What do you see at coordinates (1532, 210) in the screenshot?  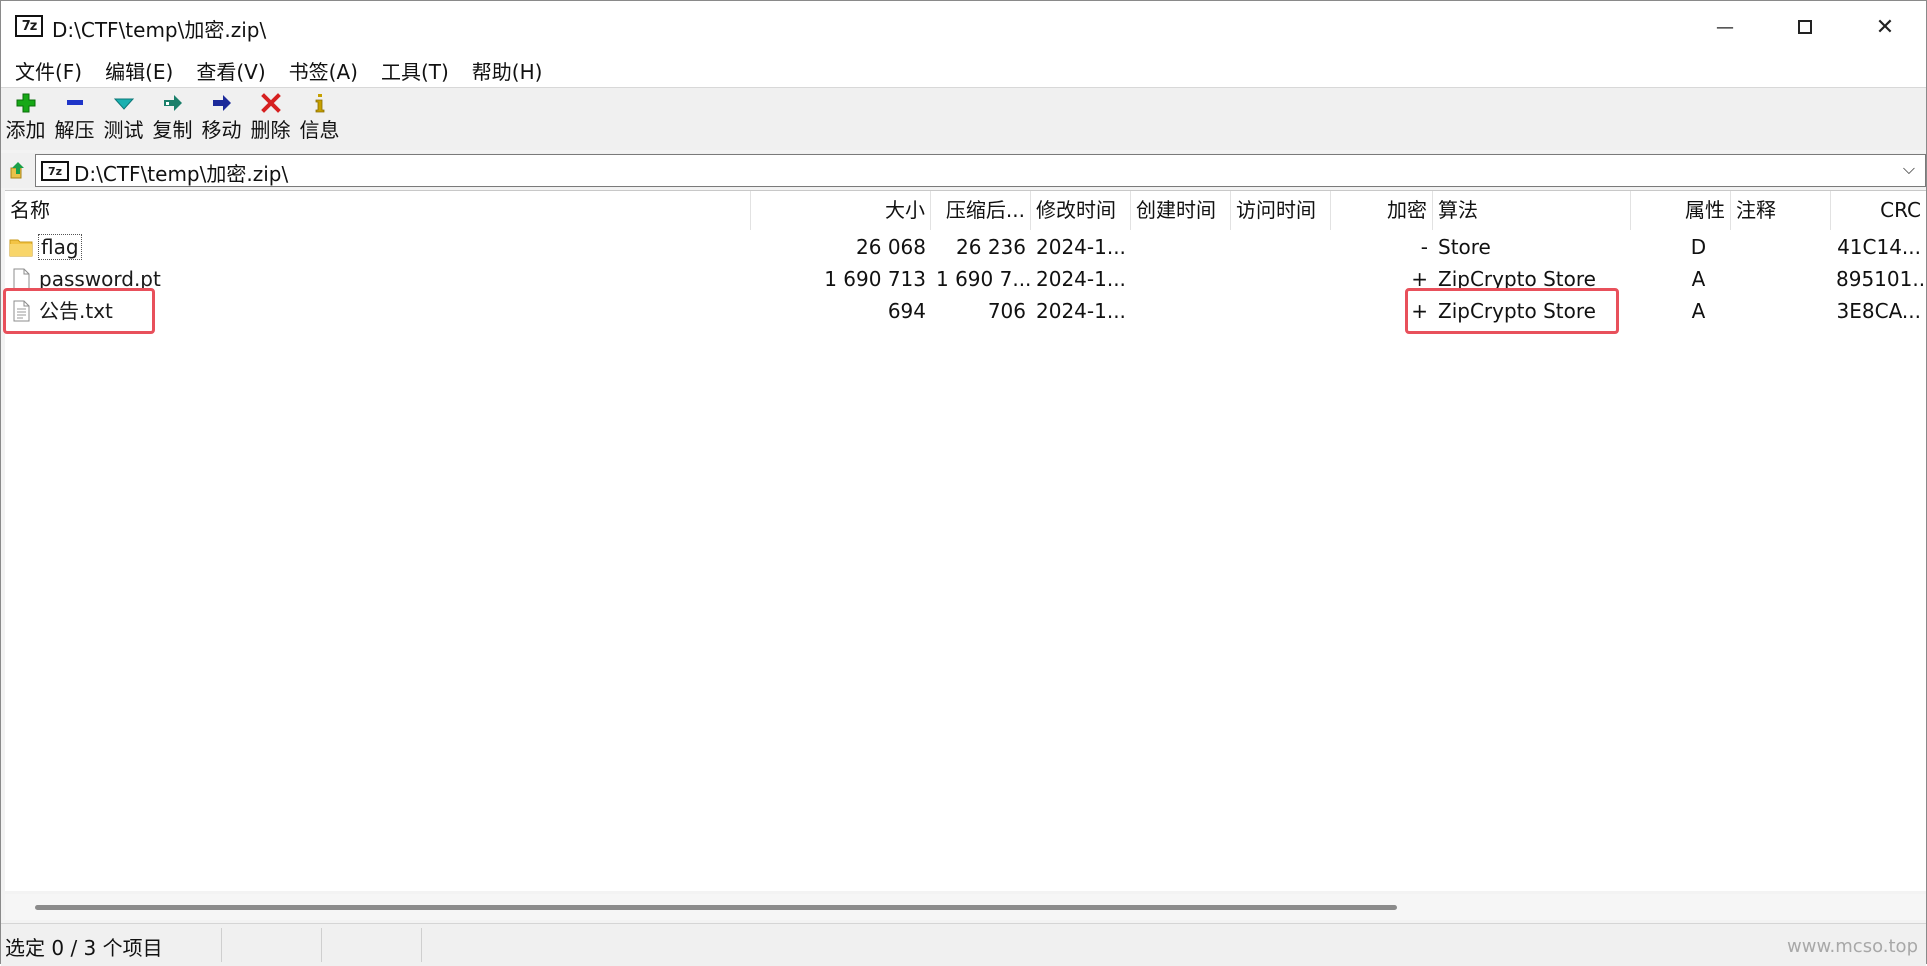 I see `column-header-method: 算法` at bounding box center [1532, 210].